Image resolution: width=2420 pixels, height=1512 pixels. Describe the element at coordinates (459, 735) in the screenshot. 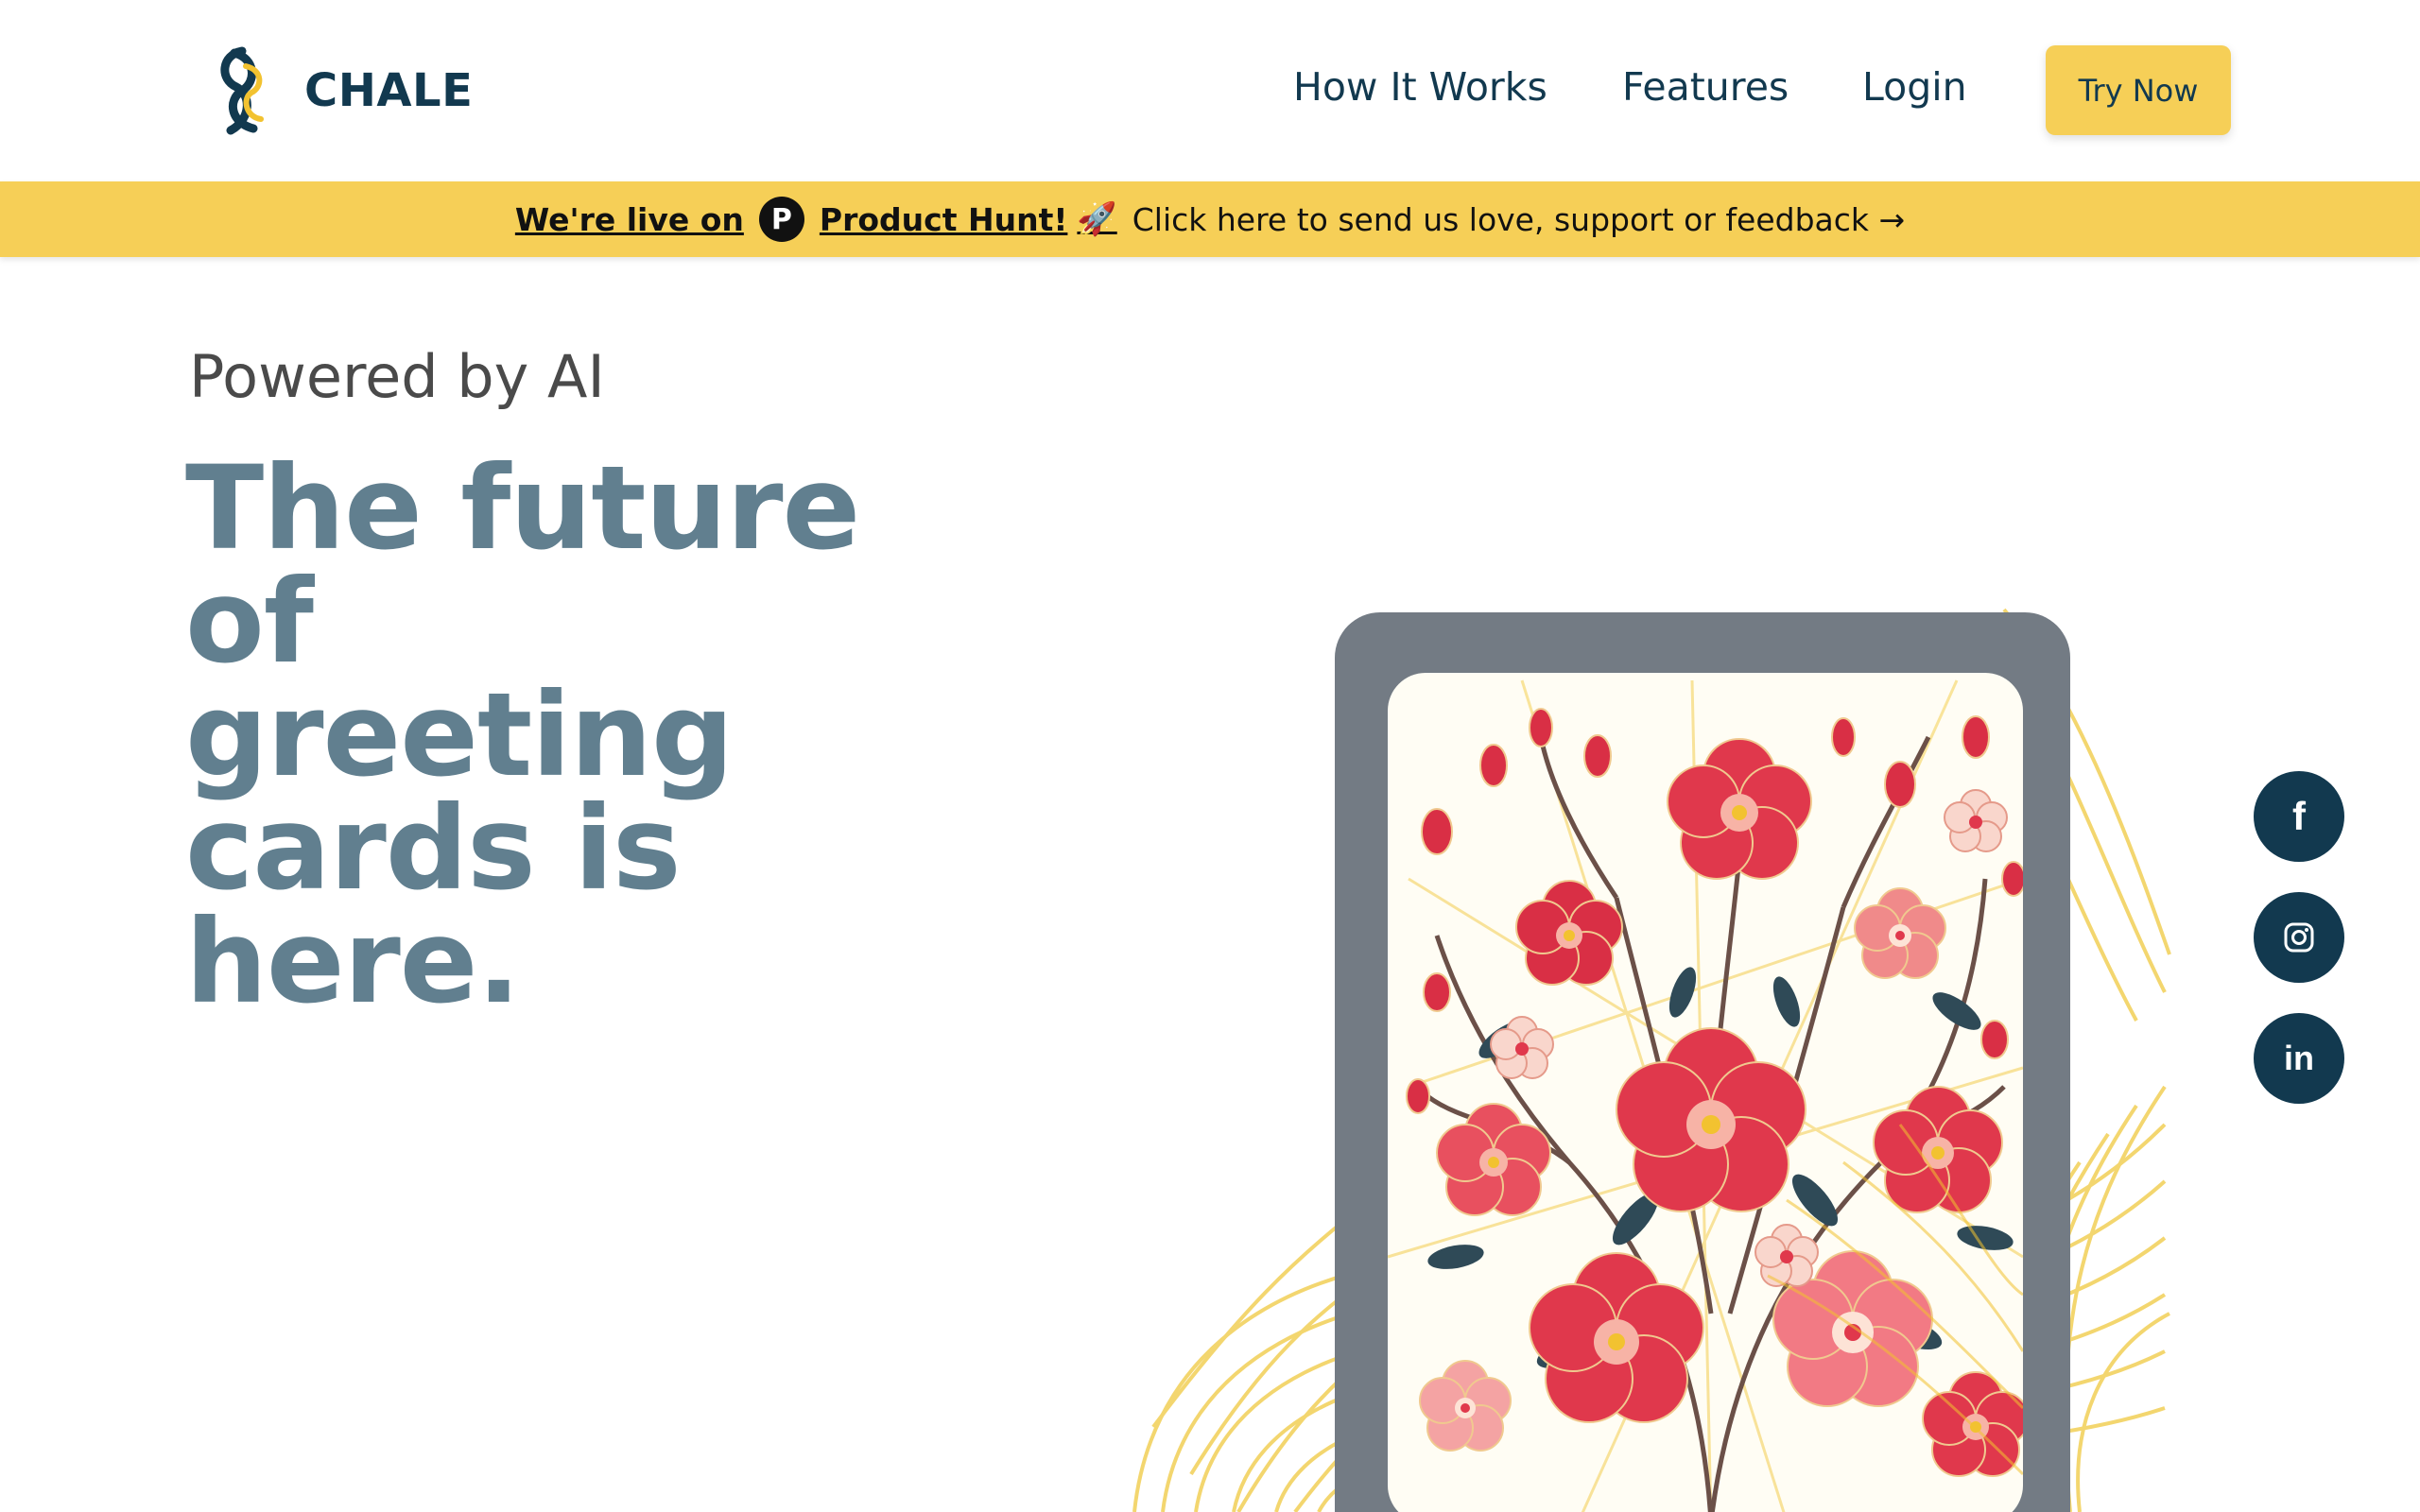

I see `headline-line: greeting` at that location.